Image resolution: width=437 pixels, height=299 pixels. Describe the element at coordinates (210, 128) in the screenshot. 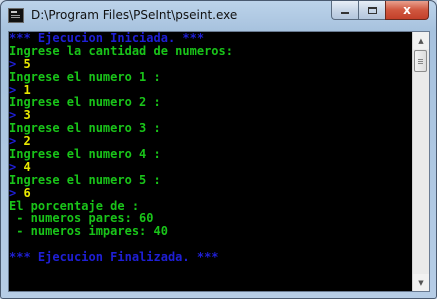

I see `console-line: Ingrese el numero 3 :` at that location.